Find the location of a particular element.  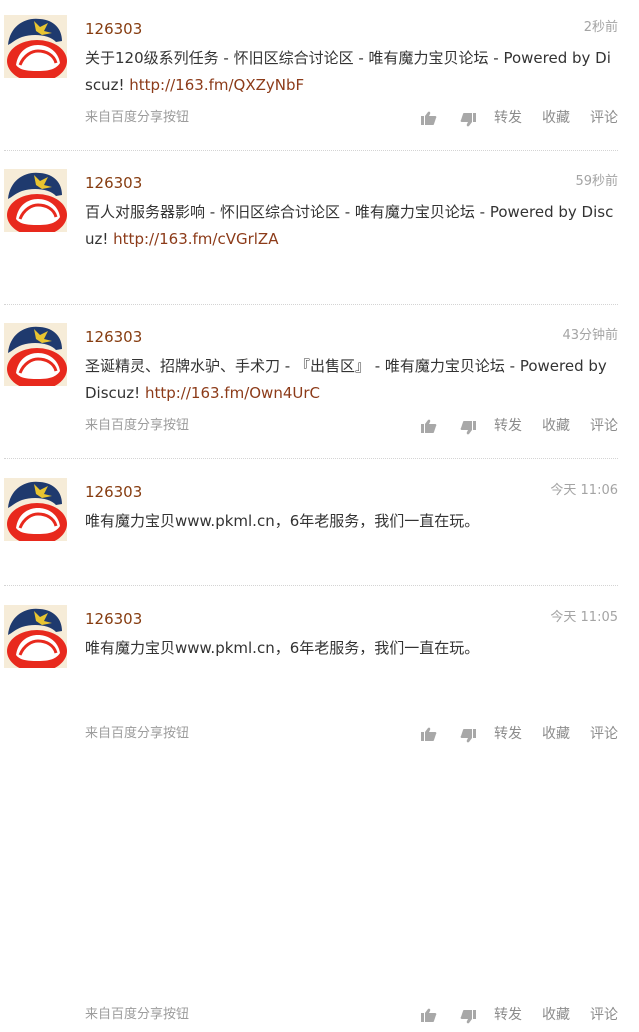

post-short-link: http://163.fm/QXZyNbF is located at coordinates (216, 85).